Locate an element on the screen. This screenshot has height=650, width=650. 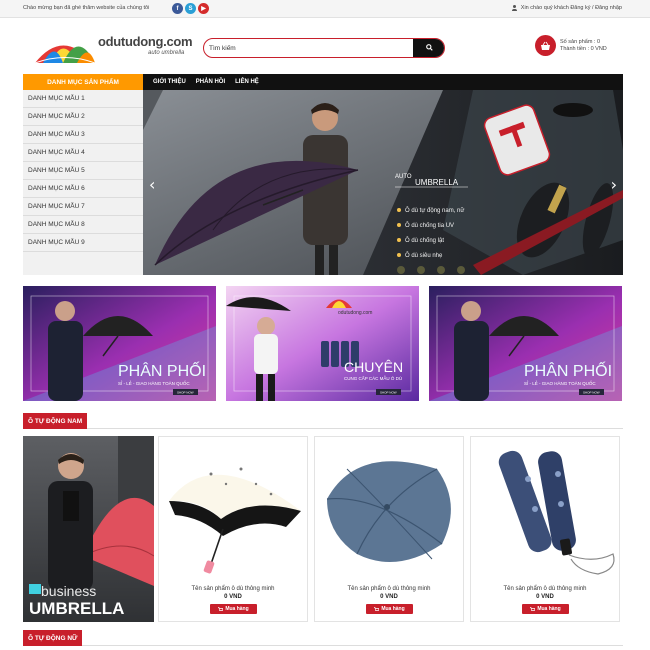
search-button is located at coordinates (428, 48).